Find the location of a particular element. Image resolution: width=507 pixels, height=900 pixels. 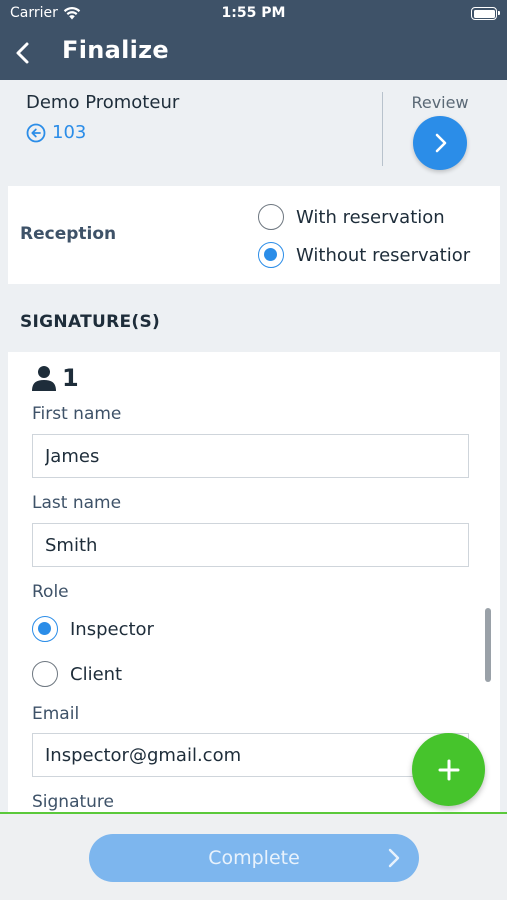

email-input is located at coordinates (250, 755).